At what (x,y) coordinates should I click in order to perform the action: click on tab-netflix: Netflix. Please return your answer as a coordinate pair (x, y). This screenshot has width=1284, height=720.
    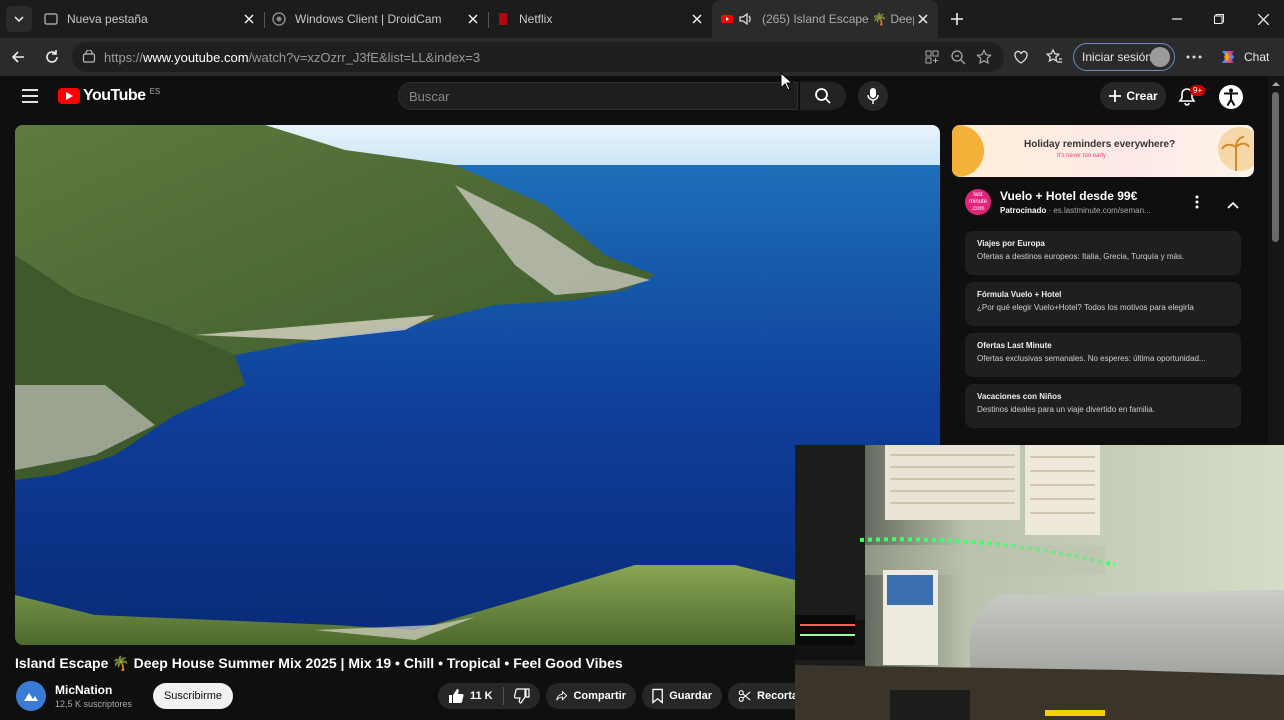
    Looking at the image, I should click on (600, 19).